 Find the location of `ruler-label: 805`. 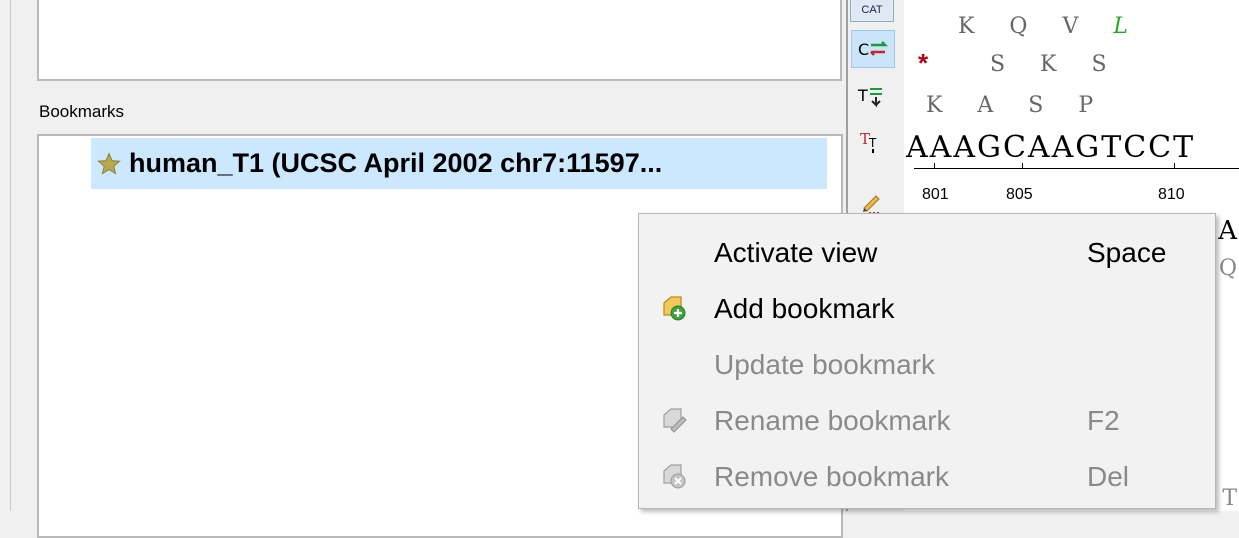

ruler-label: 805 is located at coordinates (1019, 194).